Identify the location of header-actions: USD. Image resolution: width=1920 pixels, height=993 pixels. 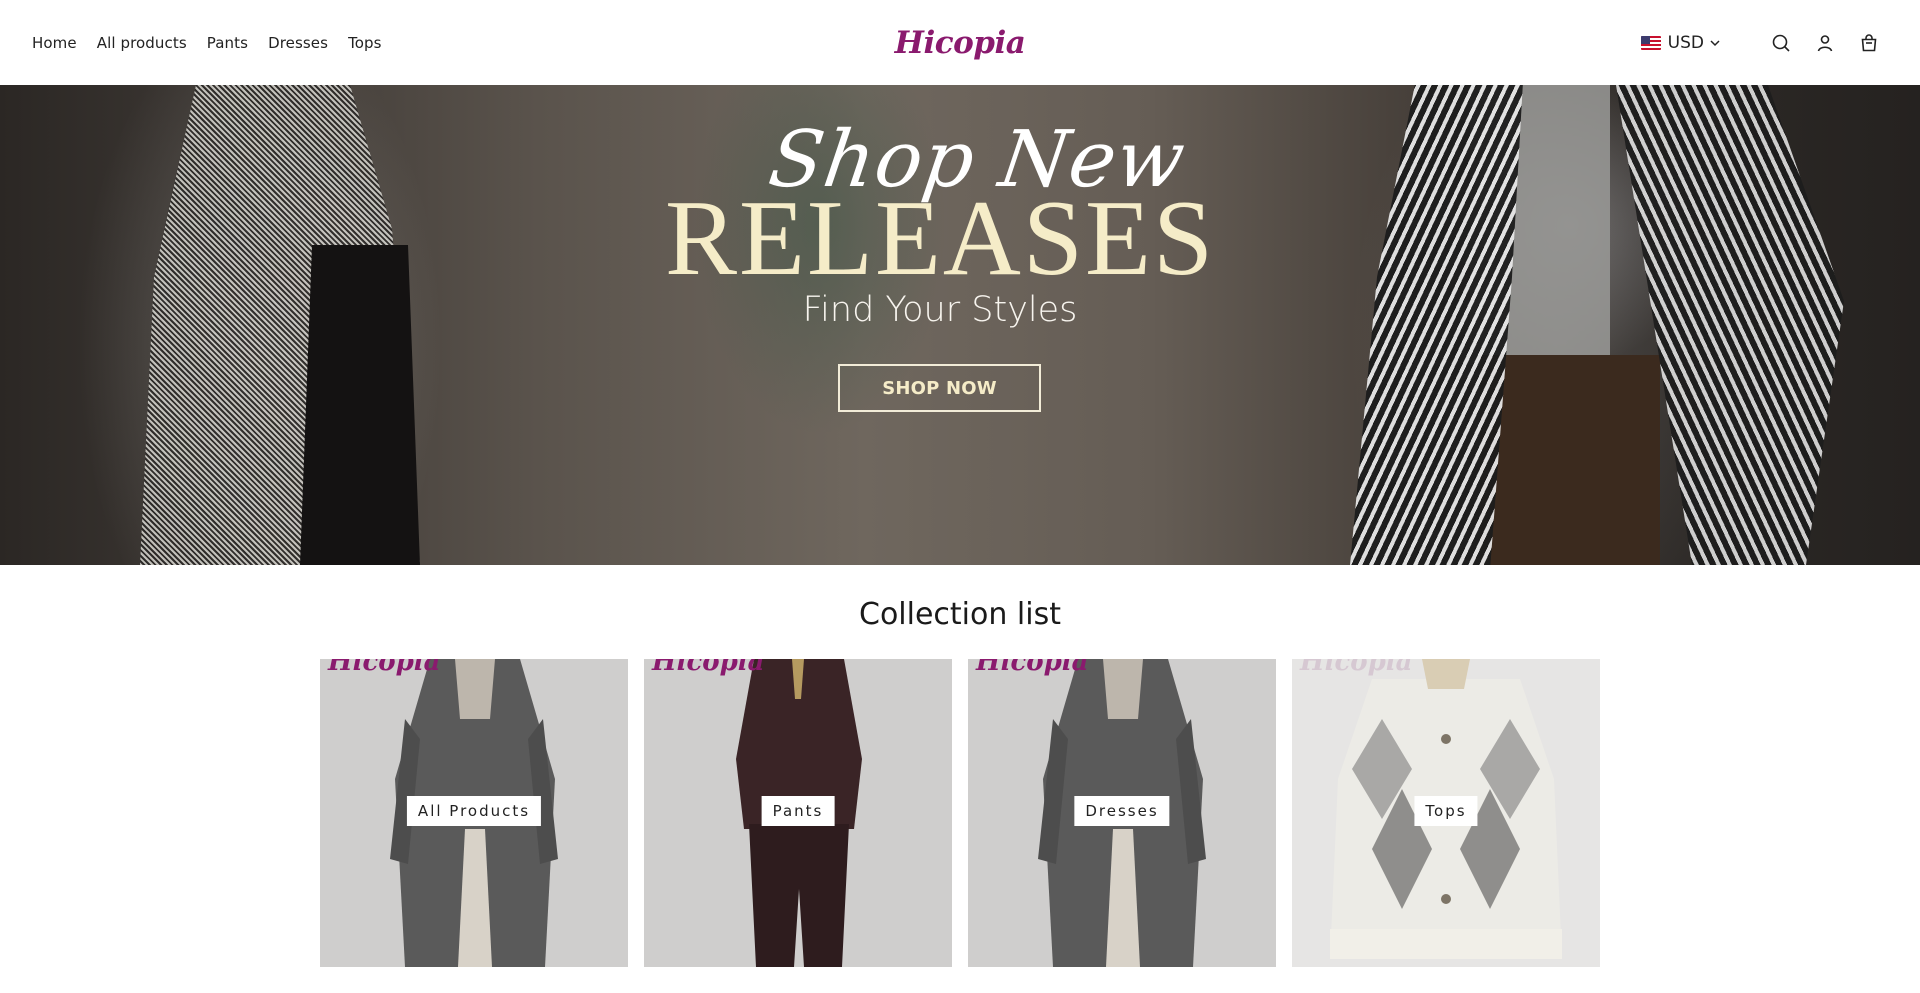
(1760, 42).